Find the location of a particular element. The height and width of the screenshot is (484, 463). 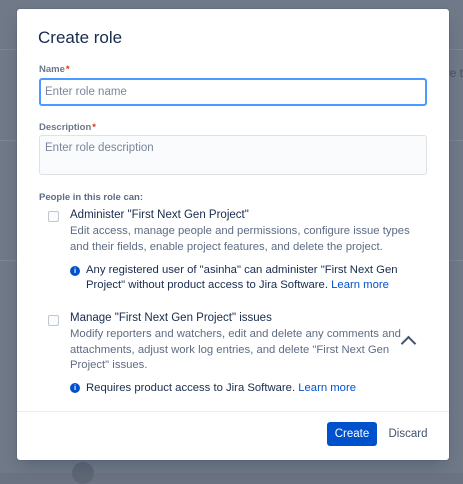

administer-checkbox is located at coordinates (53, 216).